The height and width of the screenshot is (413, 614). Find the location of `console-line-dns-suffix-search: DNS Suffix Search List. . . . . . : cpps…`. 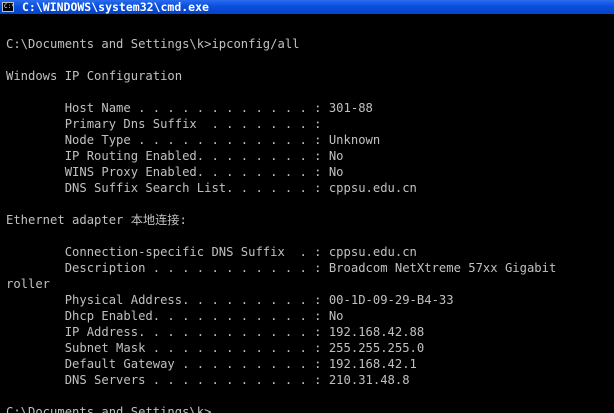

console-line-dns-suffix-search: DNS Suffix Search List. . . . . . : cpps… is located at coordinates (211, 188).